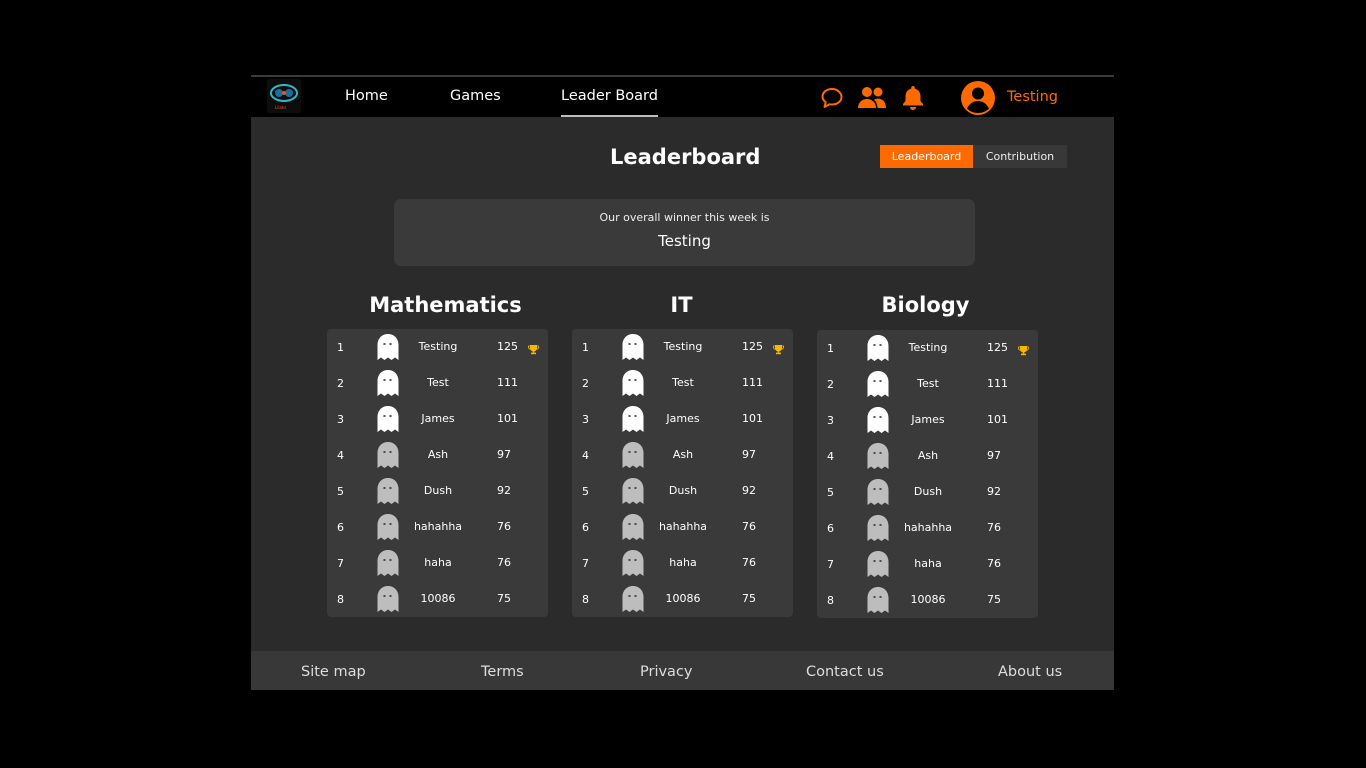 This screenshot has height=768, width=1366. Describe the element at coordinates (445, 305) in the screenshot. I see `subject-title-mathematics: Mathematics` at that location.